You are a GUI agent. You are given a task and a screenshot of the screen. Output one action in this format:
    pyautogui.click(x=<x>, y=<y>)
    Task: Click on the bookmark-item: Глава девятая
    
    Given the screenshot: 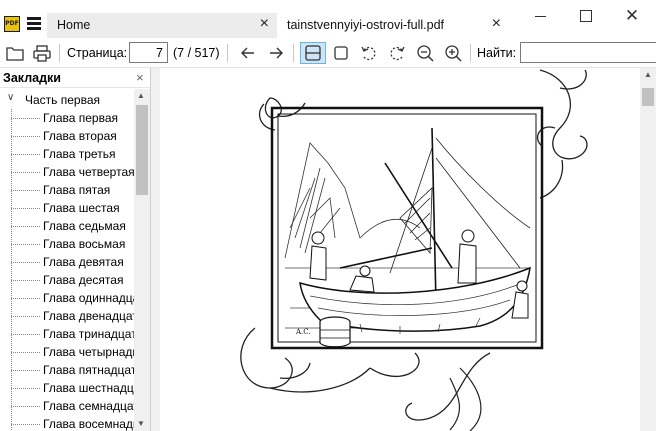 What is the action you would take?
    pyautogui.click(x=72, y=262)
    